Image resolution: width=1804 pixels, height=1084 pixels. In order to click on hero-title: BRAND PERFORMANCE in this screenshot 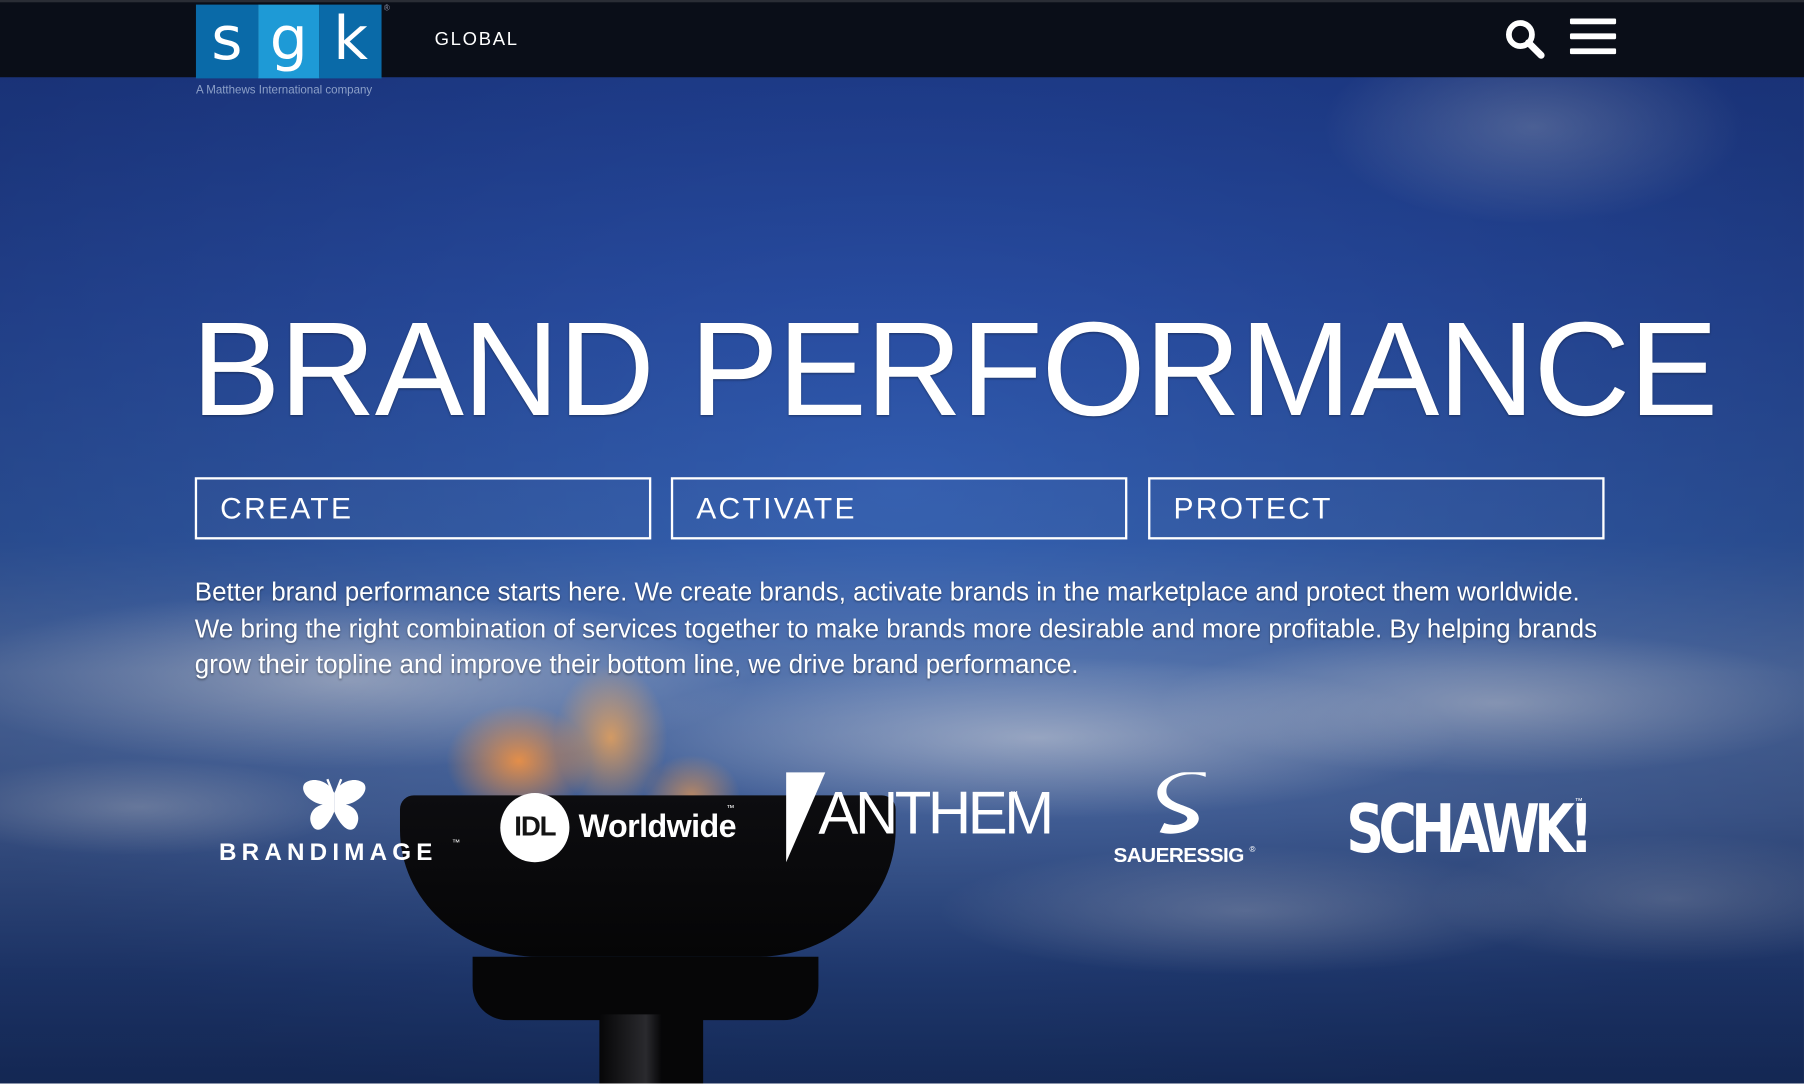, I will do `click(954, 368)`.